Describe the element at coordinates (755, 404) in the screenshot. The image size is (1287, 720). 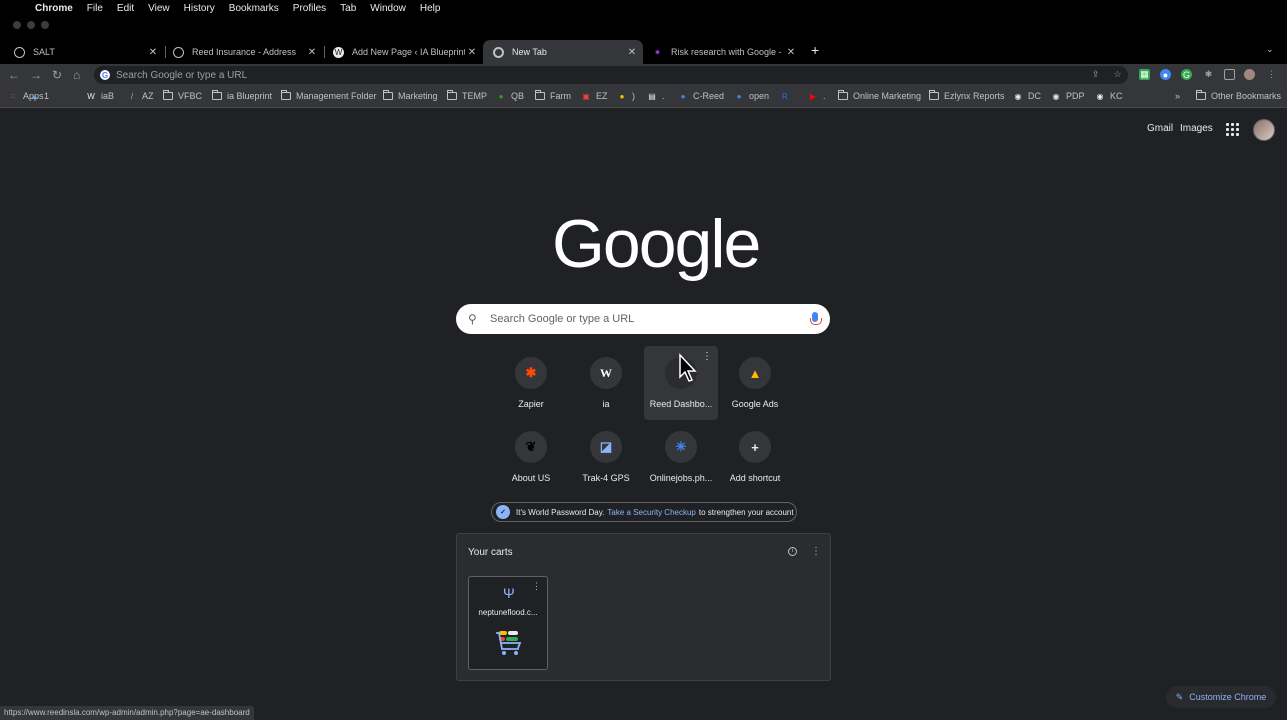
I see `shortcut-label: Google Ads` at that location.